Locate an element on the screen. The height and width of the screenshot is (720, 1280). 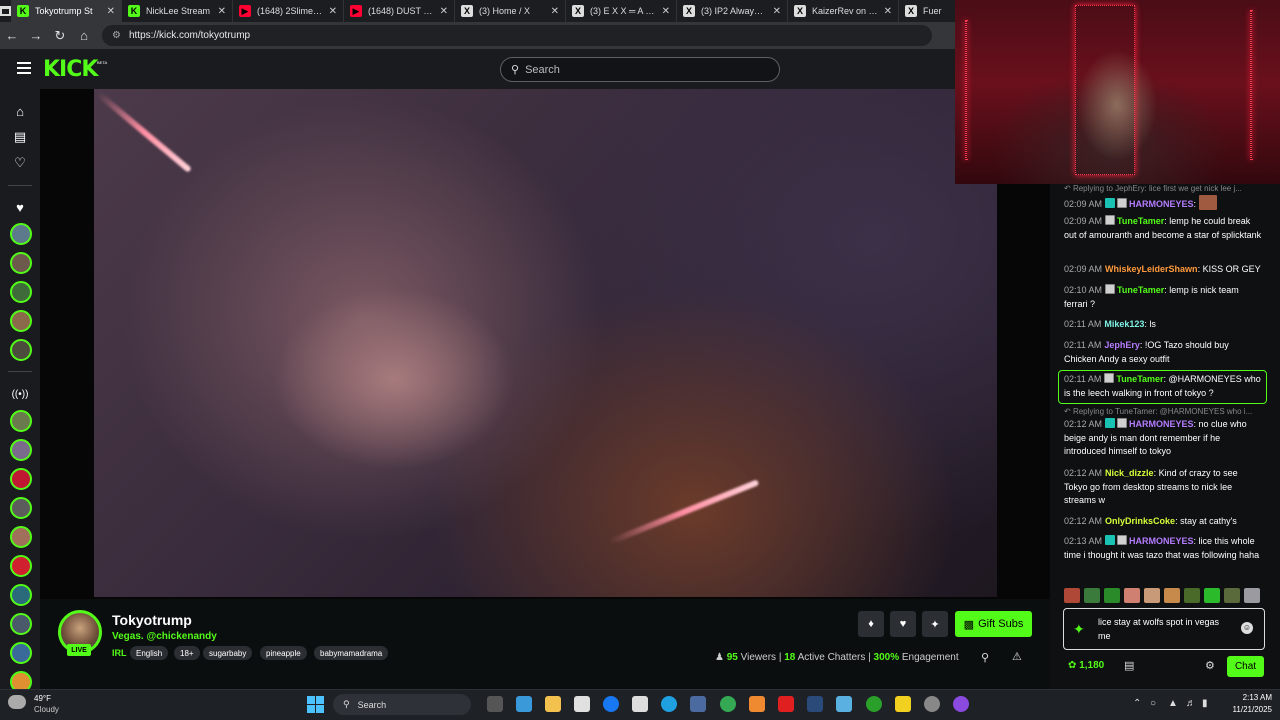
gift-icon: ▤ is located at coordinates (1129, 665).